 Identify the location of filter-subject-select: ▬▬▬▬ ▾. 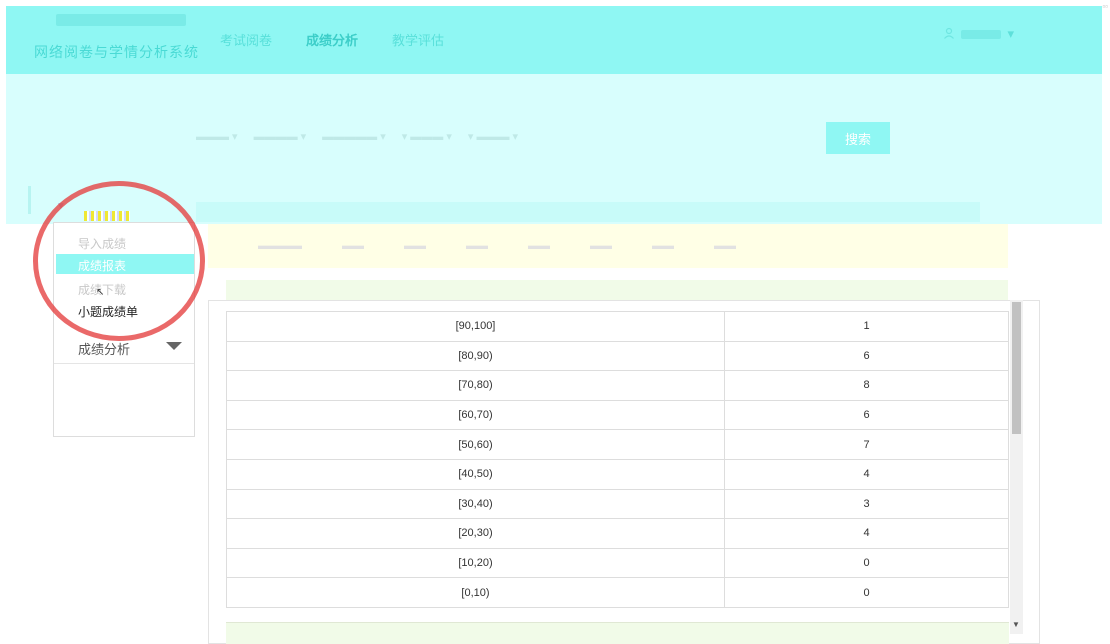
(280, 136).